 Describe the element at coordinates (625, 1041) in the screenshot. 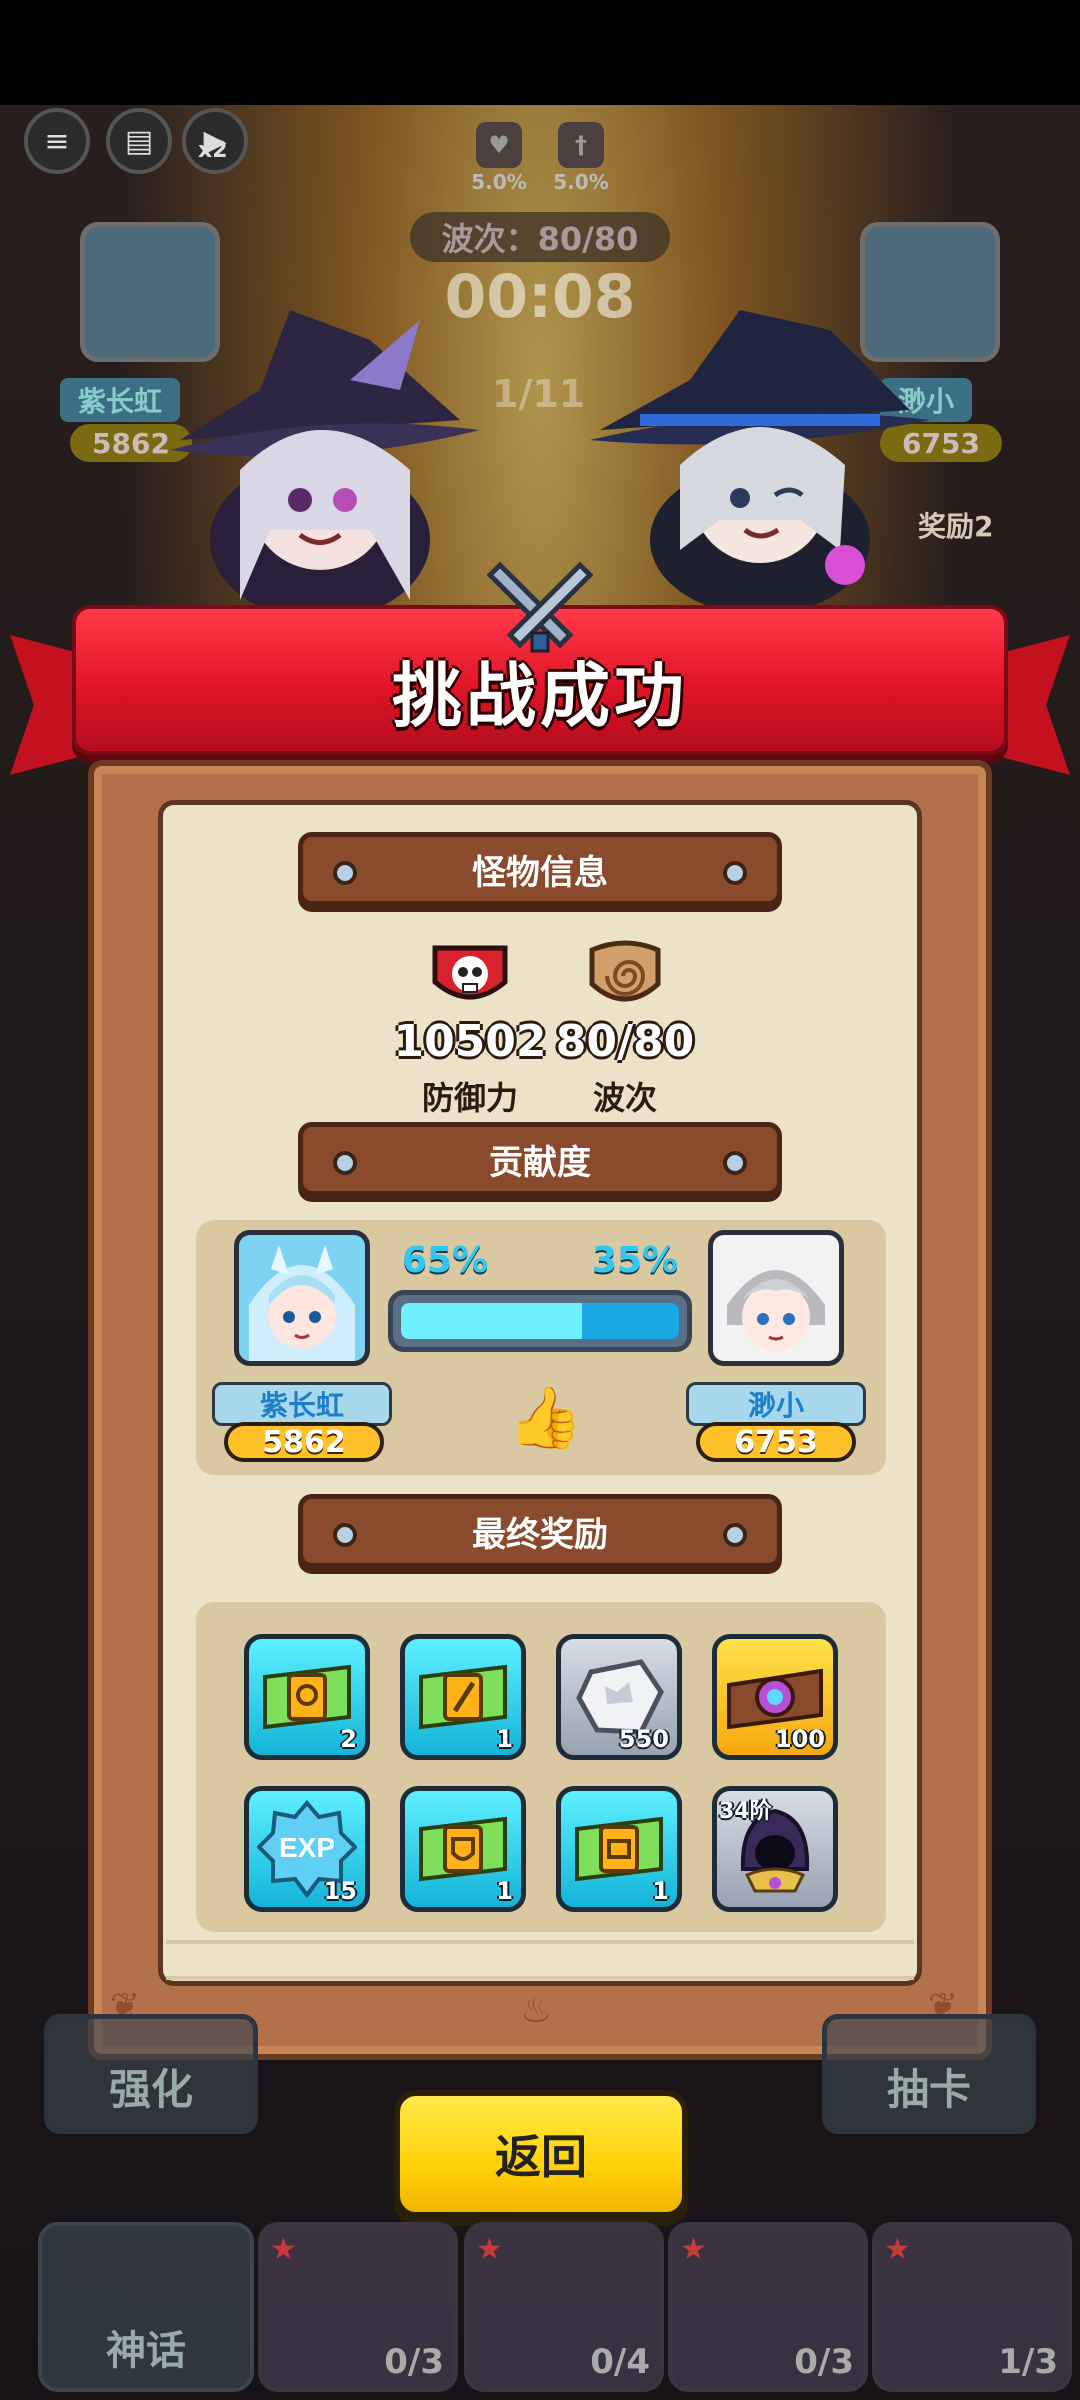

I see `waves-value: 80/80` at that location.